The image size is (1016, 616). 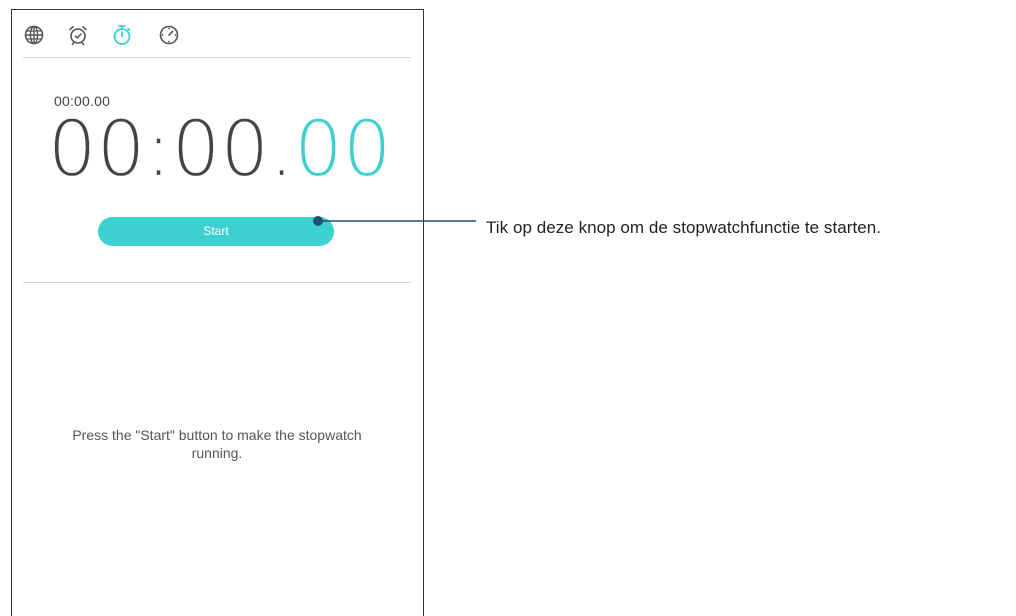 What do you see at coordinates (343, 148) in the screenshot?
I see `time-hundredths: 00` at bounding box center [343, 148].